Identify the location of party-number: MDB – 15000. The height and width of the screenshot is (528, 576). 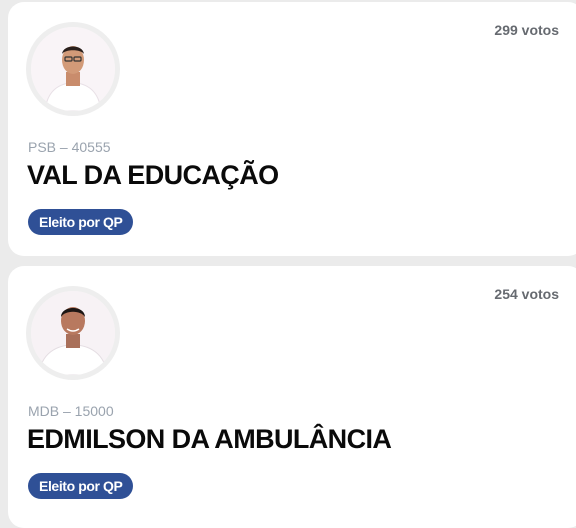
(71, 411).